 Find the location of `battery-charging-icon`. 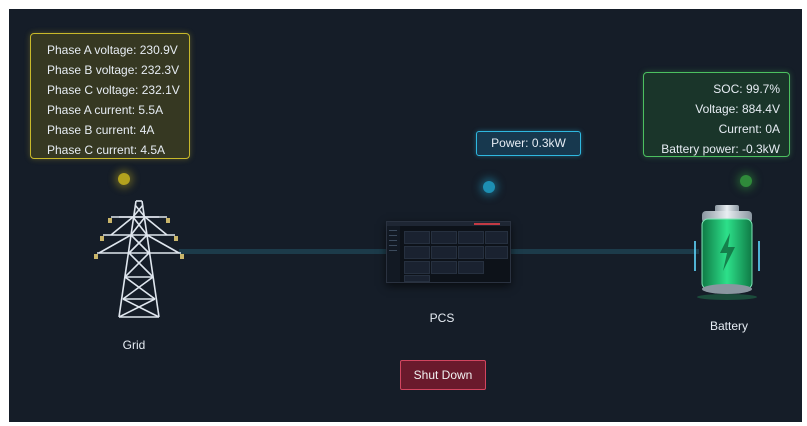

battery-charging-icon is located at coordinates (727, 252).